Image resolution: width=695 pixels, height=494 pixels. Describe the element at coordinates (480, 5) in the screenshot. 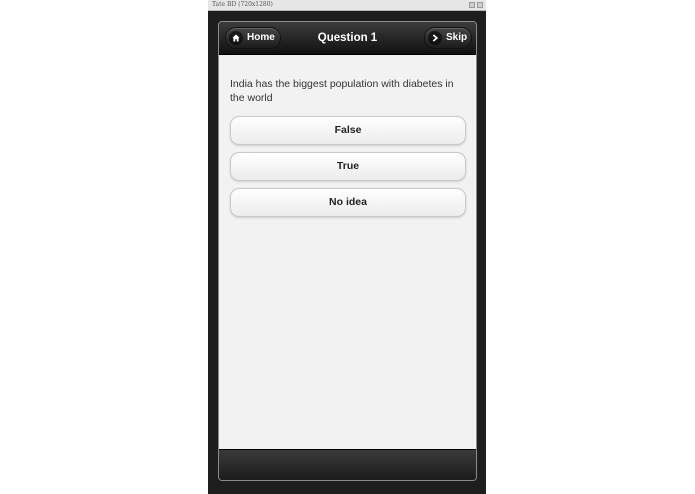

I see `close-button` at that location.